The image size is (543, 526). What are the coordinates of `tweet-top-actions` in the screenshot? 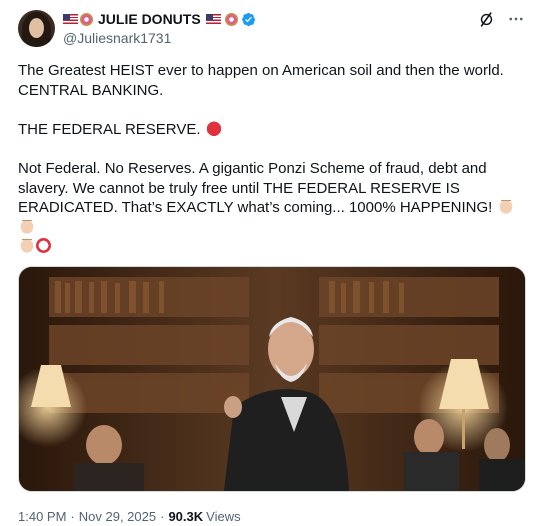 It's located at (501, 19).